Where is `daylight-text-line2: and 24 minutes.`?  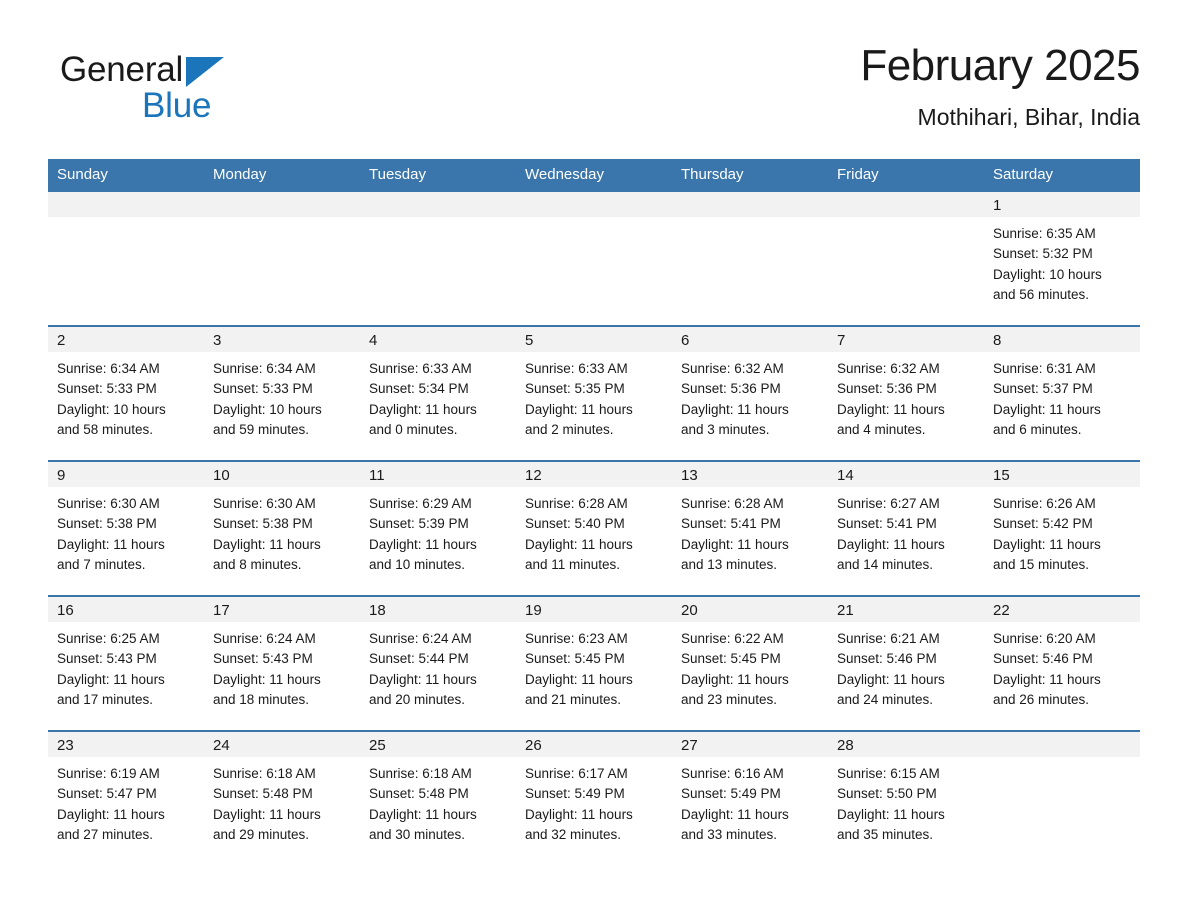 daylight-text-line2: and 24 minutes. is located at coordinates (885, 699).